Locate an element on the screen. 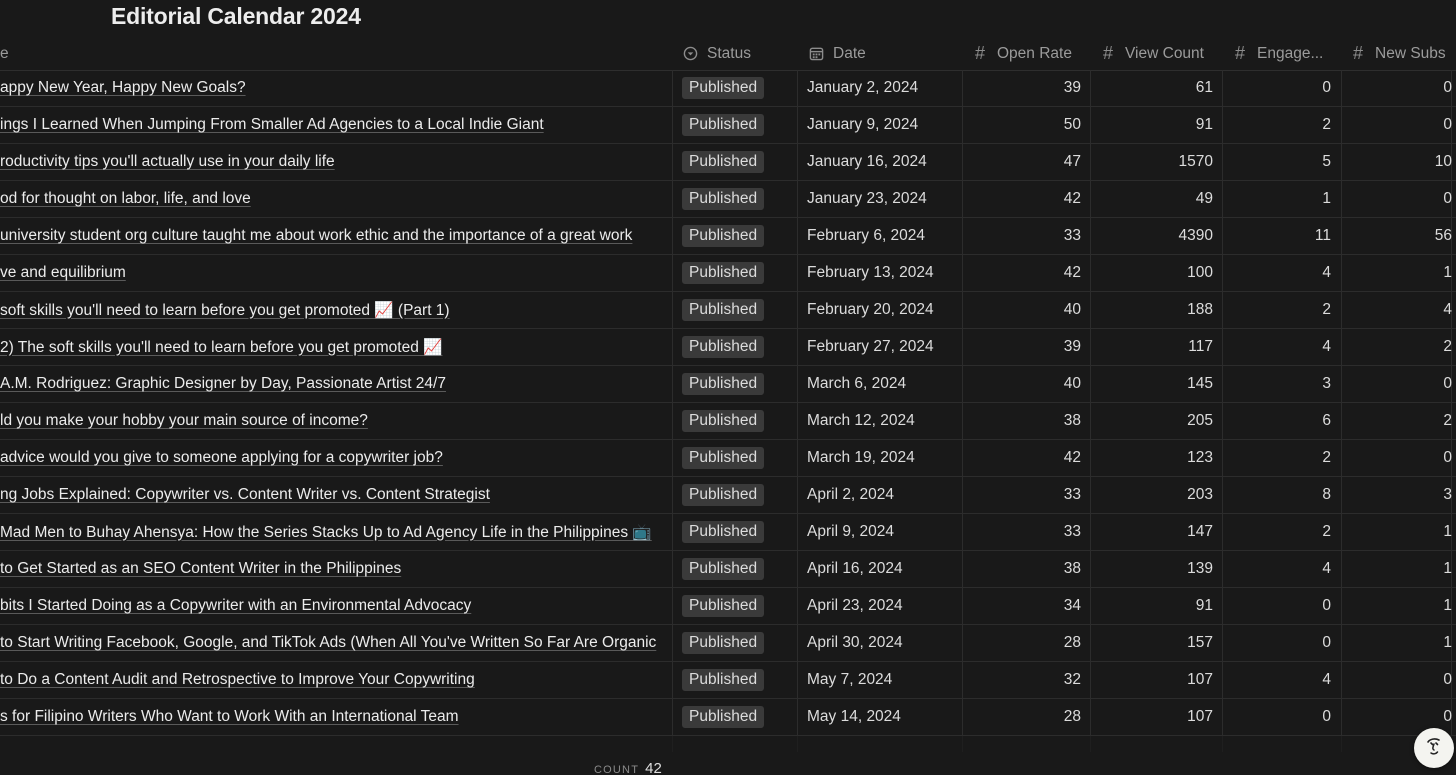  cell-open-rate: 33 is located at coordinates (1021, 236).